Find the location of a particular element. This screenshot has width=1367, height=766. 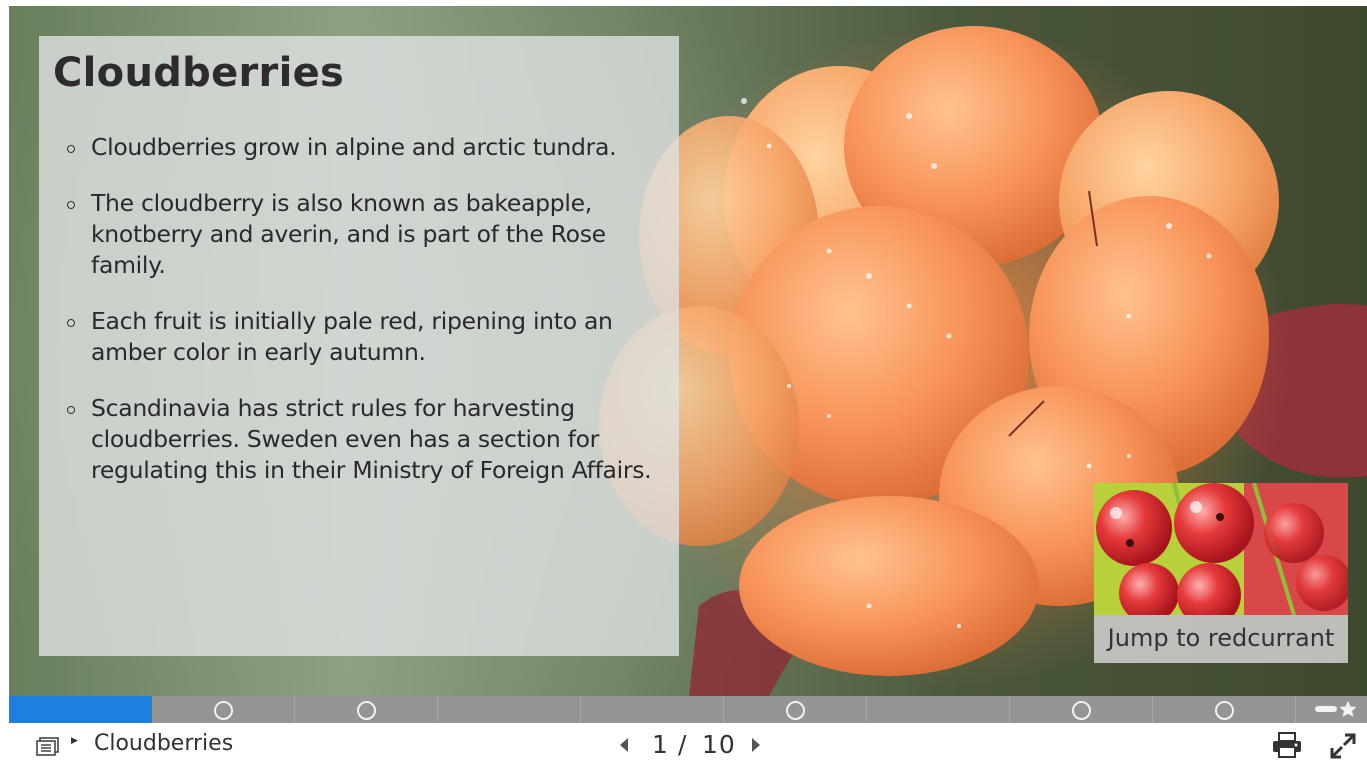

current-slide-title: Cloudberries is located at coordinates (164, 743).